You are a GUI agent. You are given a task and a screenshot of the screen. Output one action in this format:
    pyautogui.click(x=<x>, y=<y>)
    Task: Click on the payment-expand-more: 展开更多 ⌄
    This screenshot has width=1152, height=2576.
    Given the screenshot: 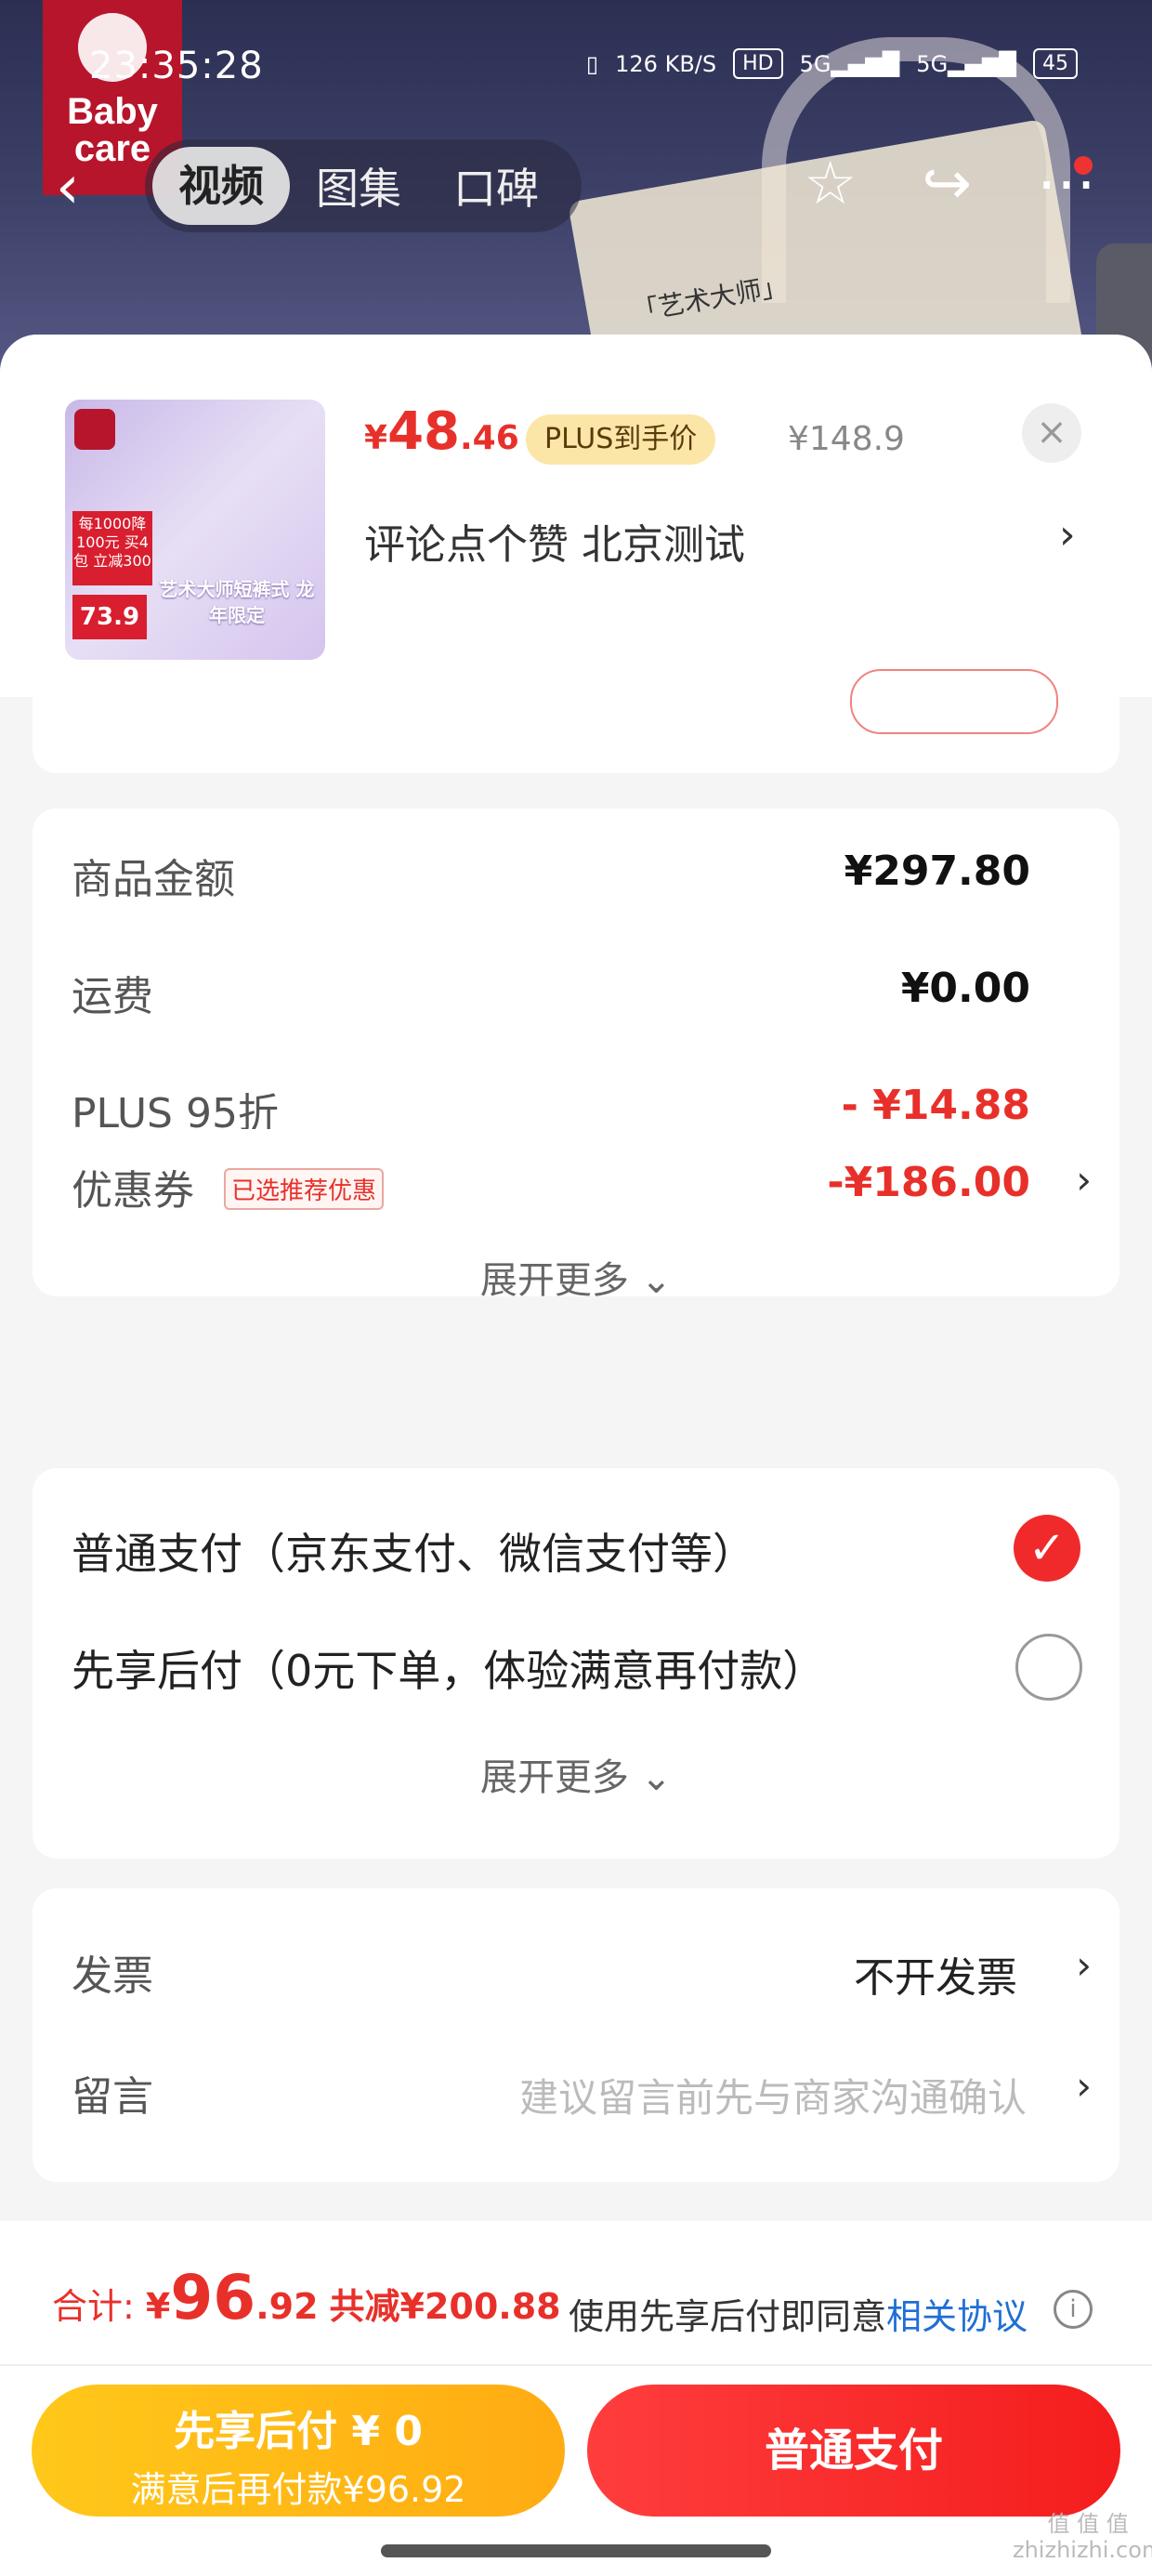 What is the action you would take?
    pyautogui.click(x=576, y=1774)
    